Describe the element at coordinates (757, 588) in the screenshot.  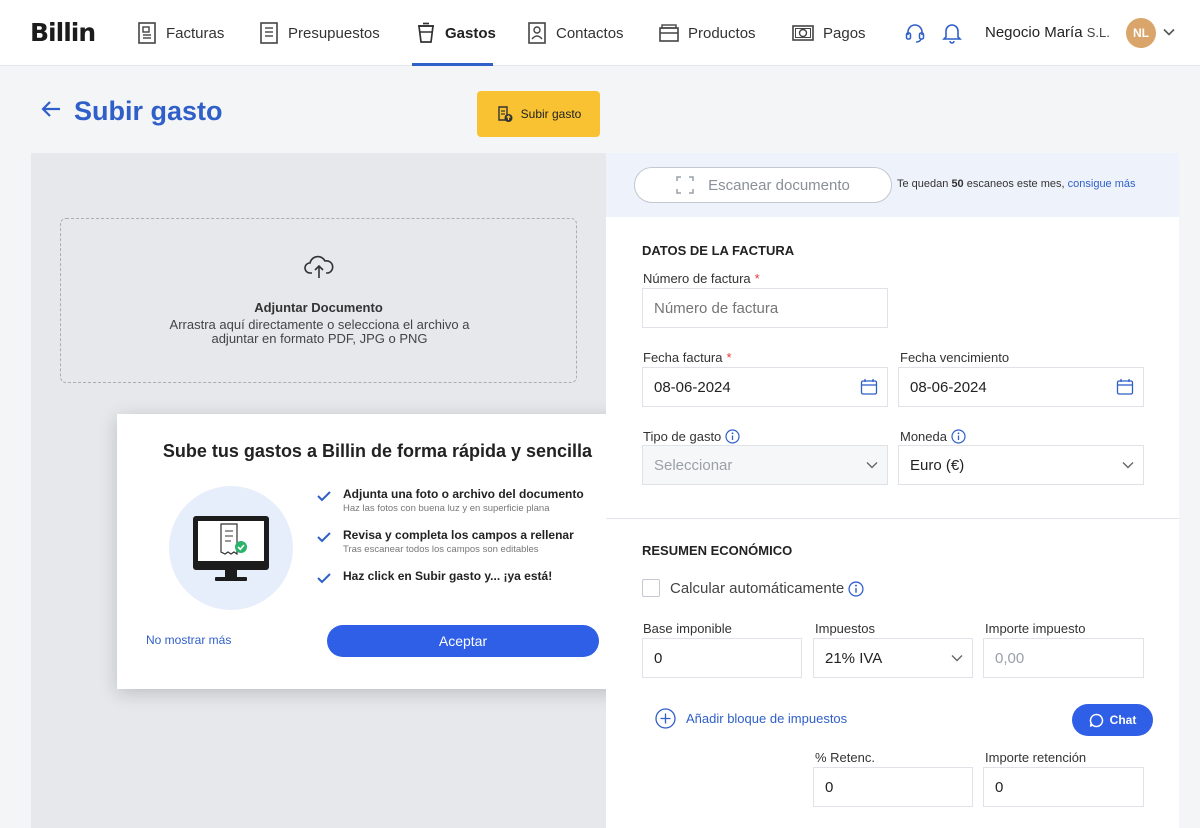
I see `label-text: Calcular automáticamente` at that location.